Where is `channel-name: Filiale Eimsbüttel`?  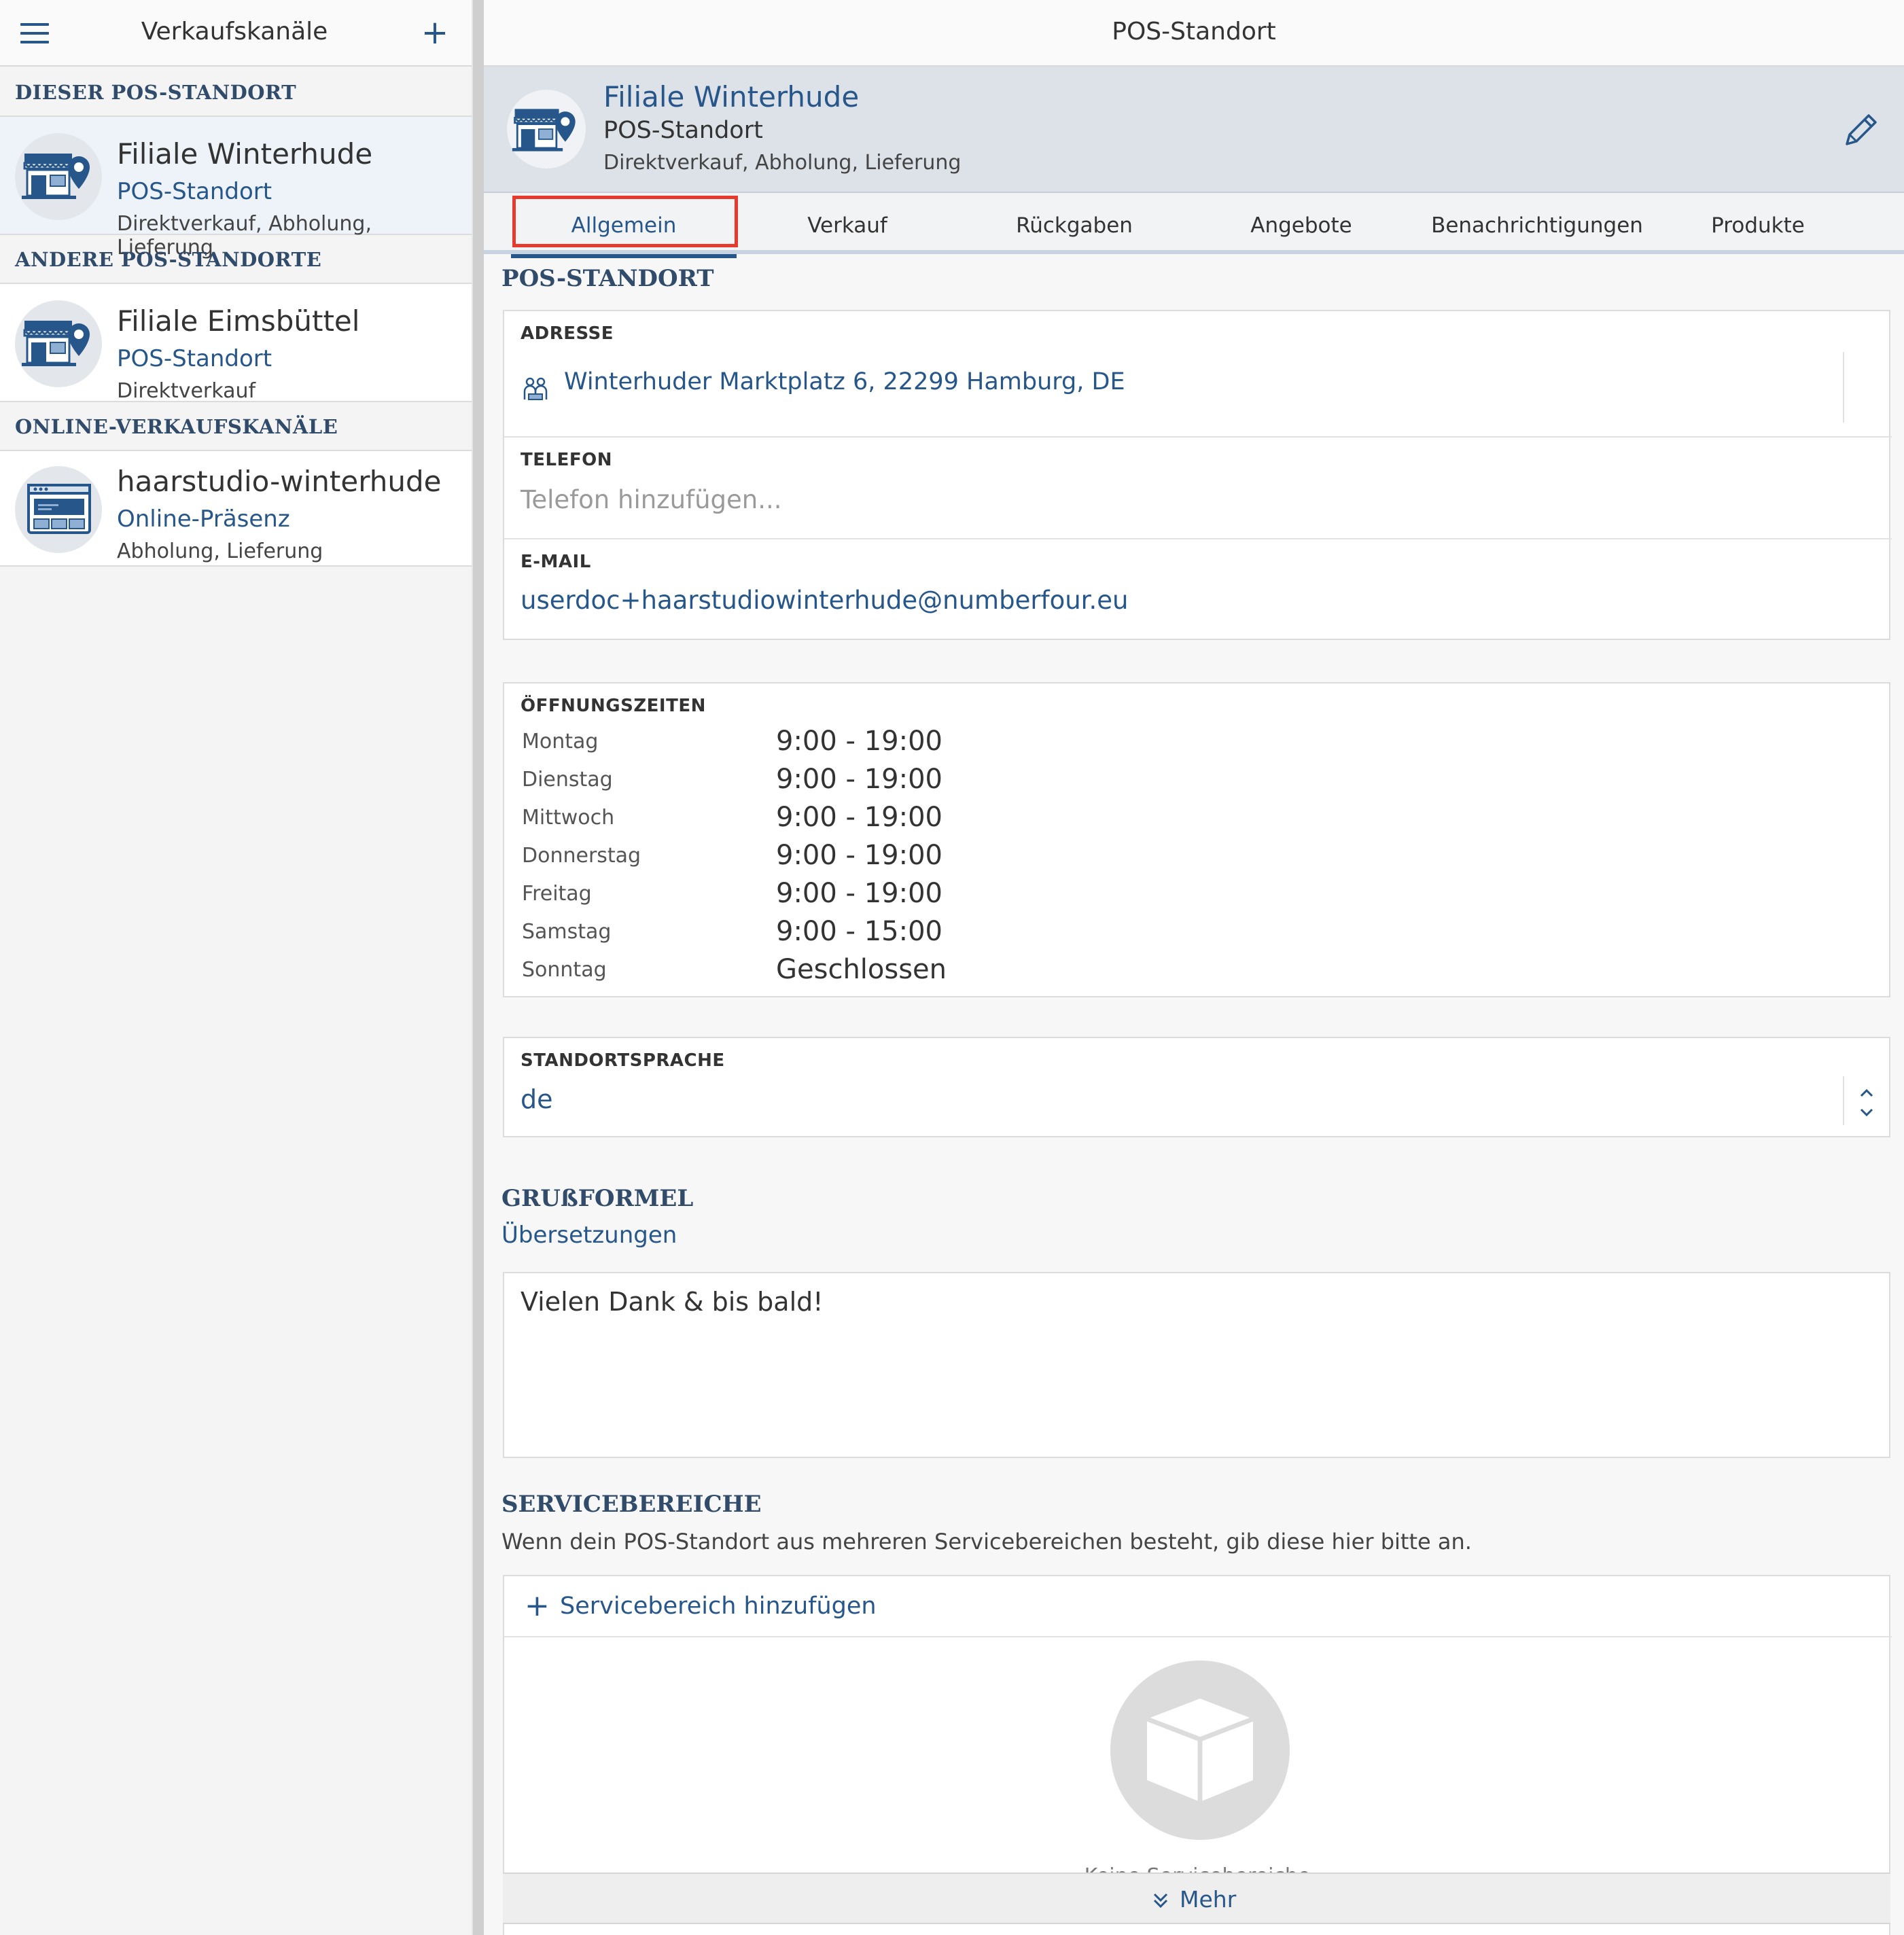
channel-name: Filiale Eimsbüttel is located at coordinates (238, 321).